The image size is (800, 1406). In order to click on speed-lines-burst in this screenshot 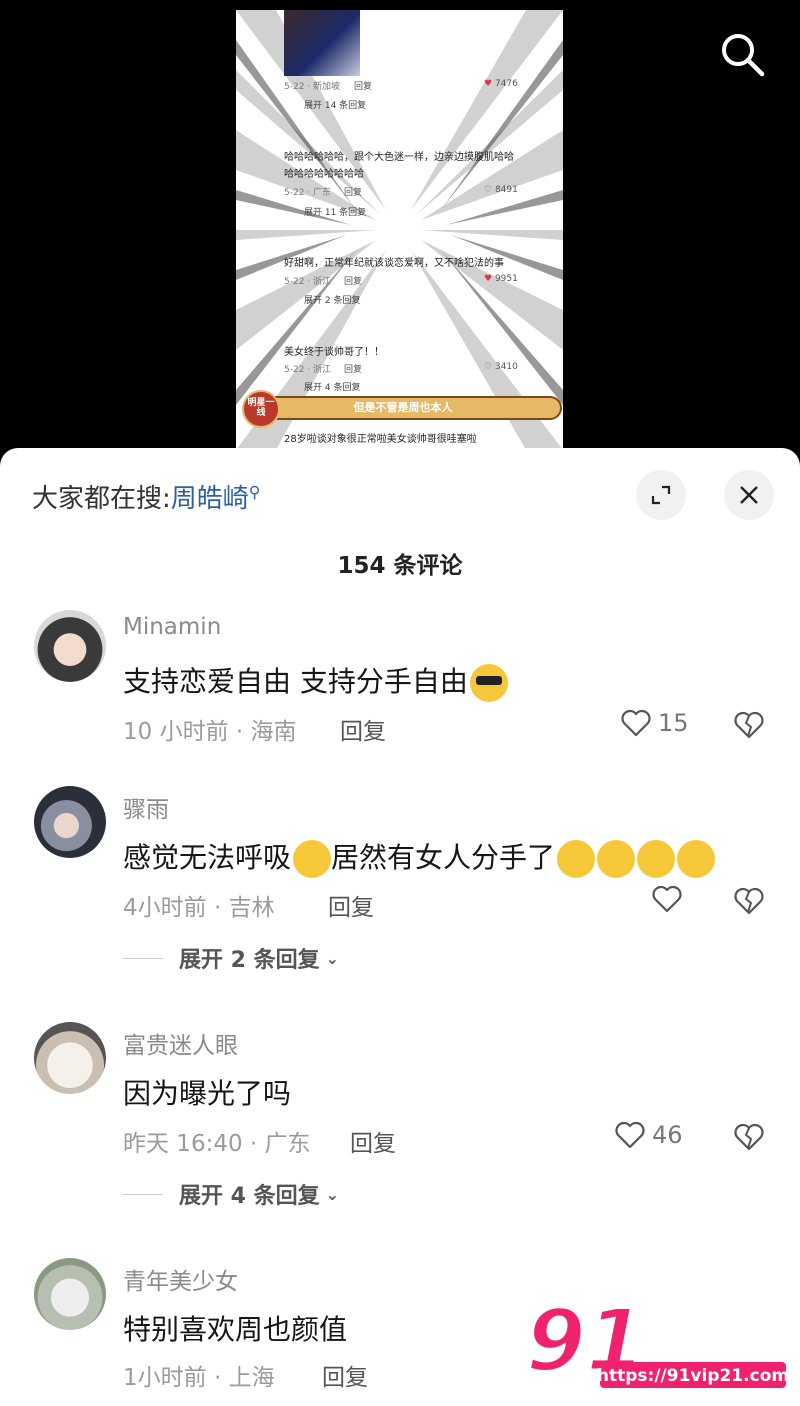, I will do `click(399, 230)`.